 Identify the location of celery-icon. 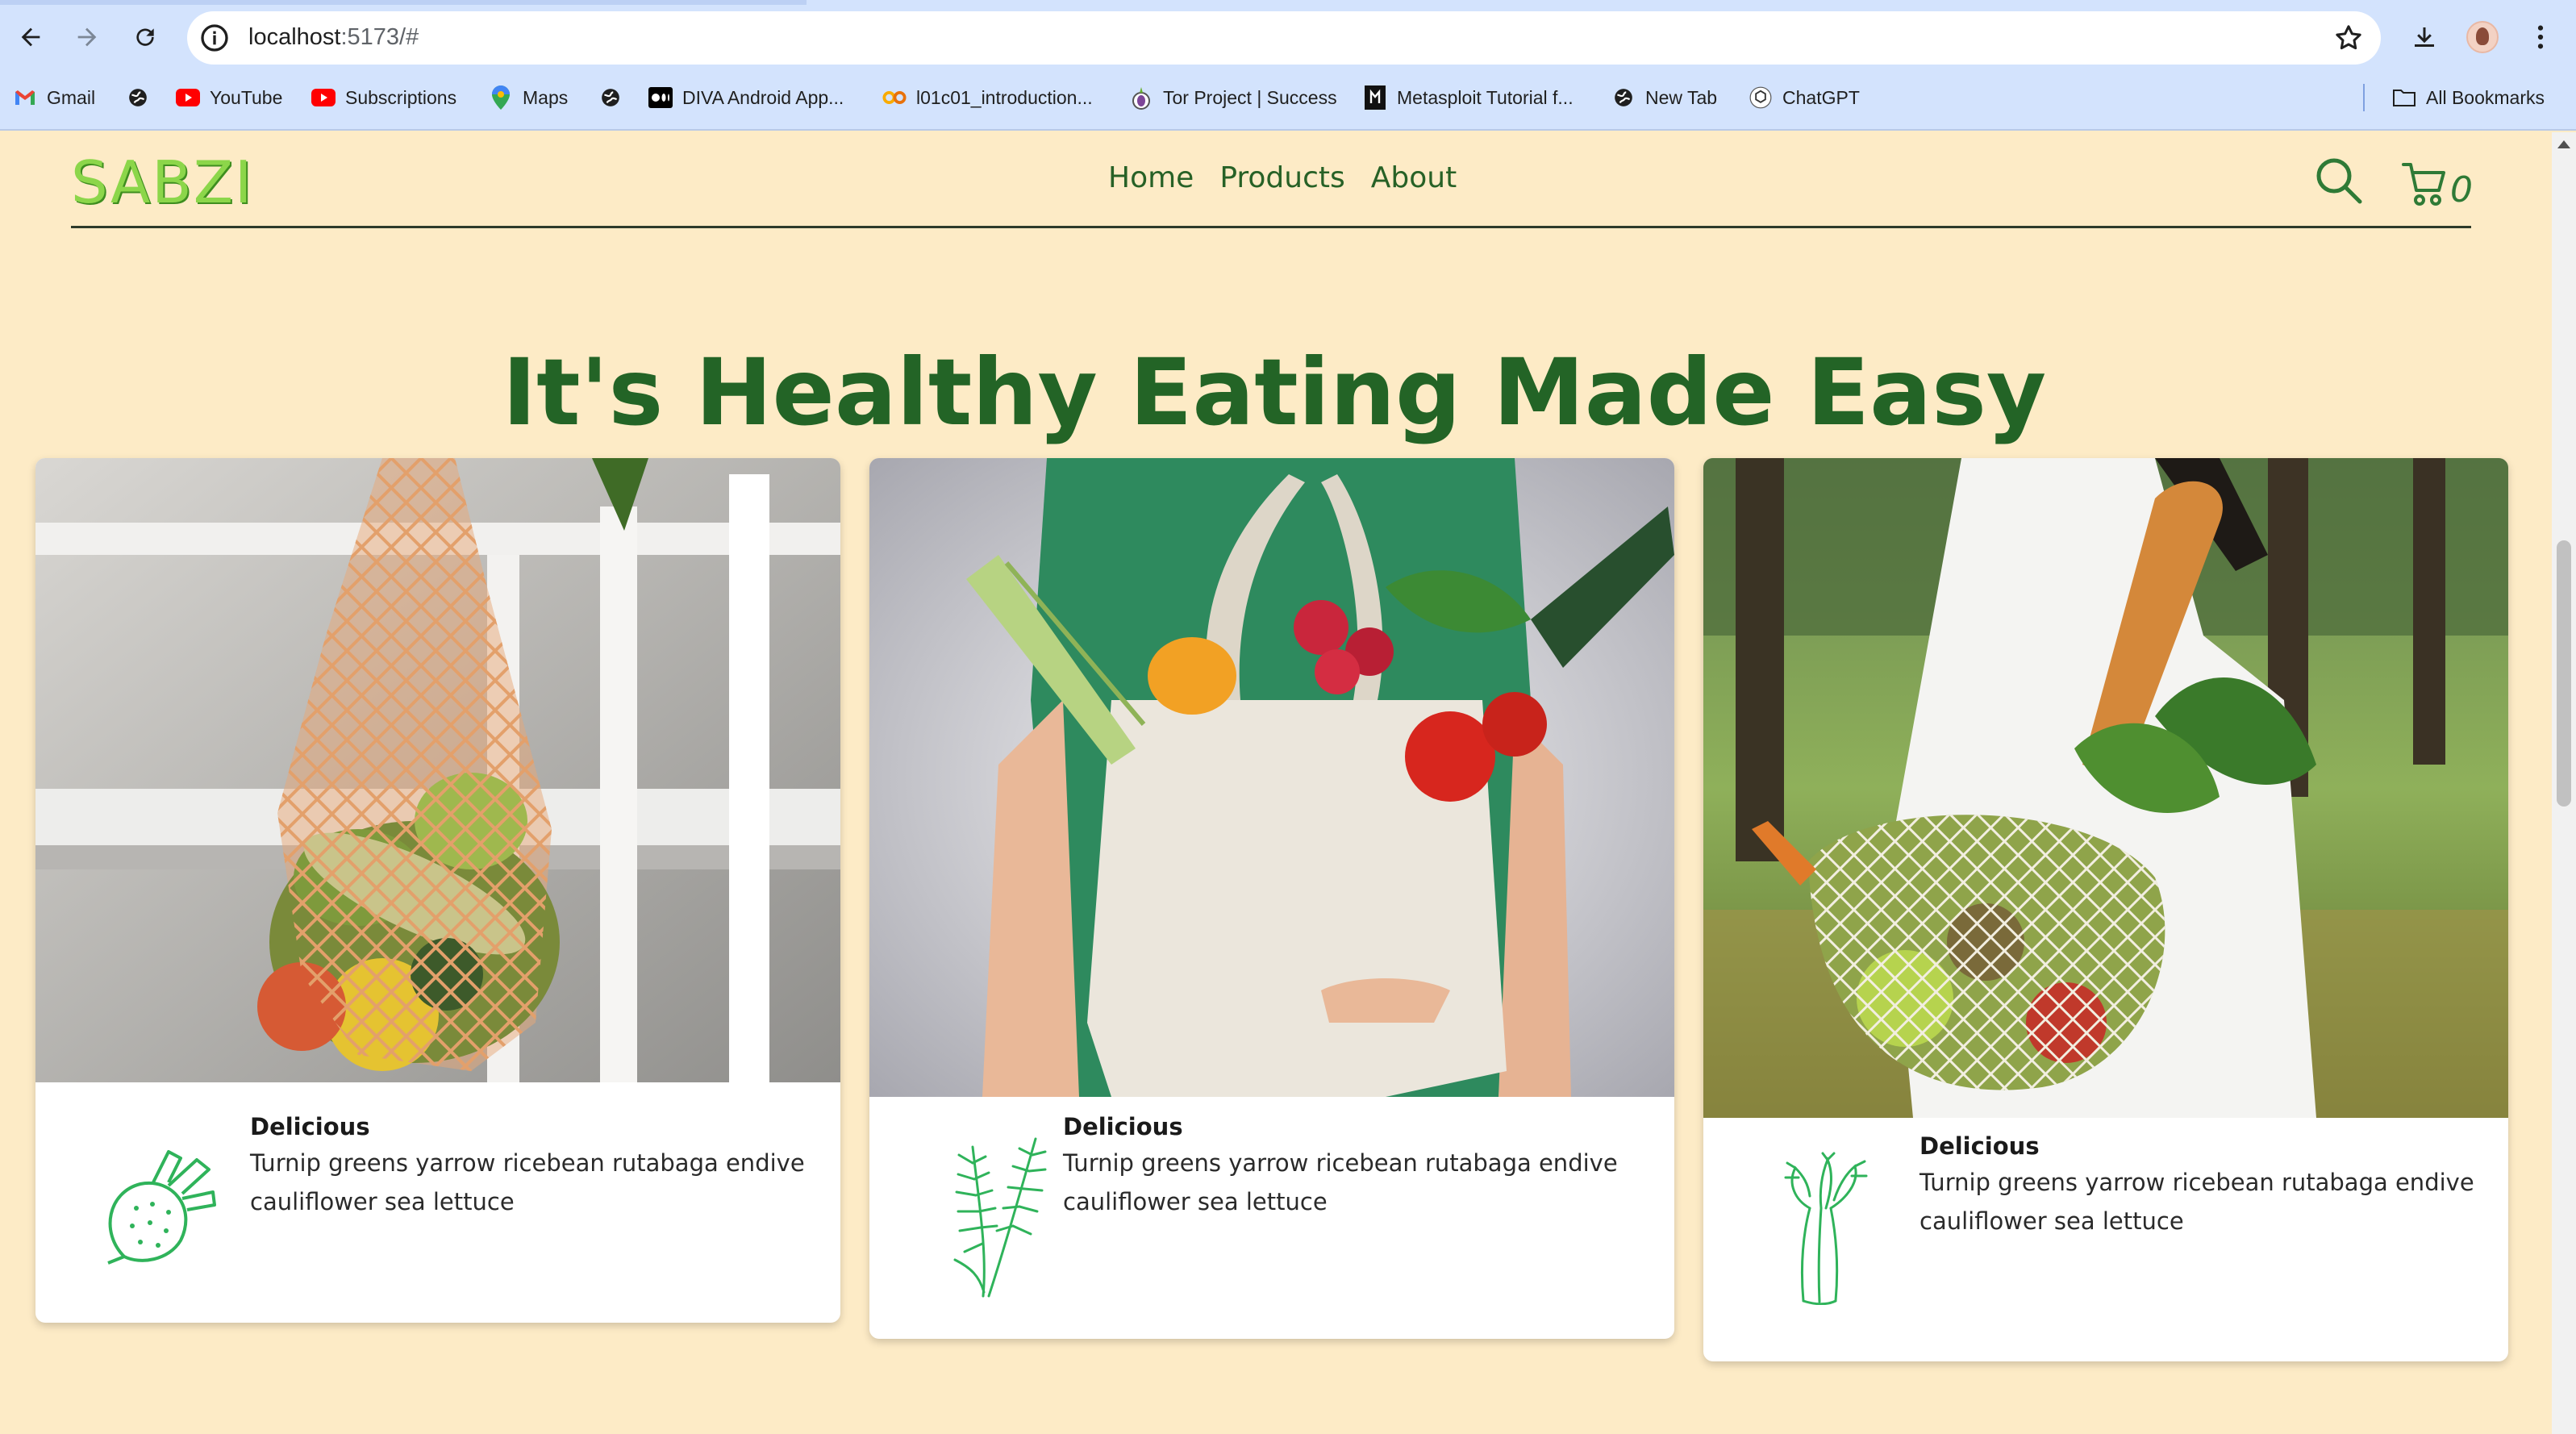
(1826, 1228).